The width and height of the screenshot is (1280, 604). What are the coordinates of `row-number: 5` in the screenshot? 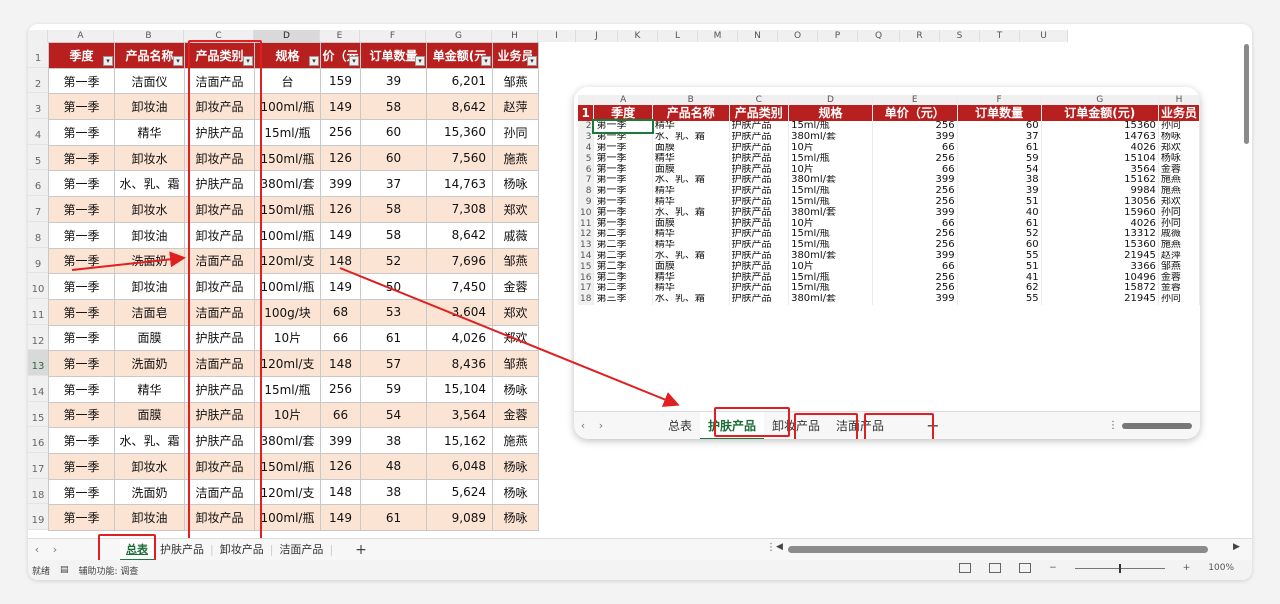 It's located at (38, 157).